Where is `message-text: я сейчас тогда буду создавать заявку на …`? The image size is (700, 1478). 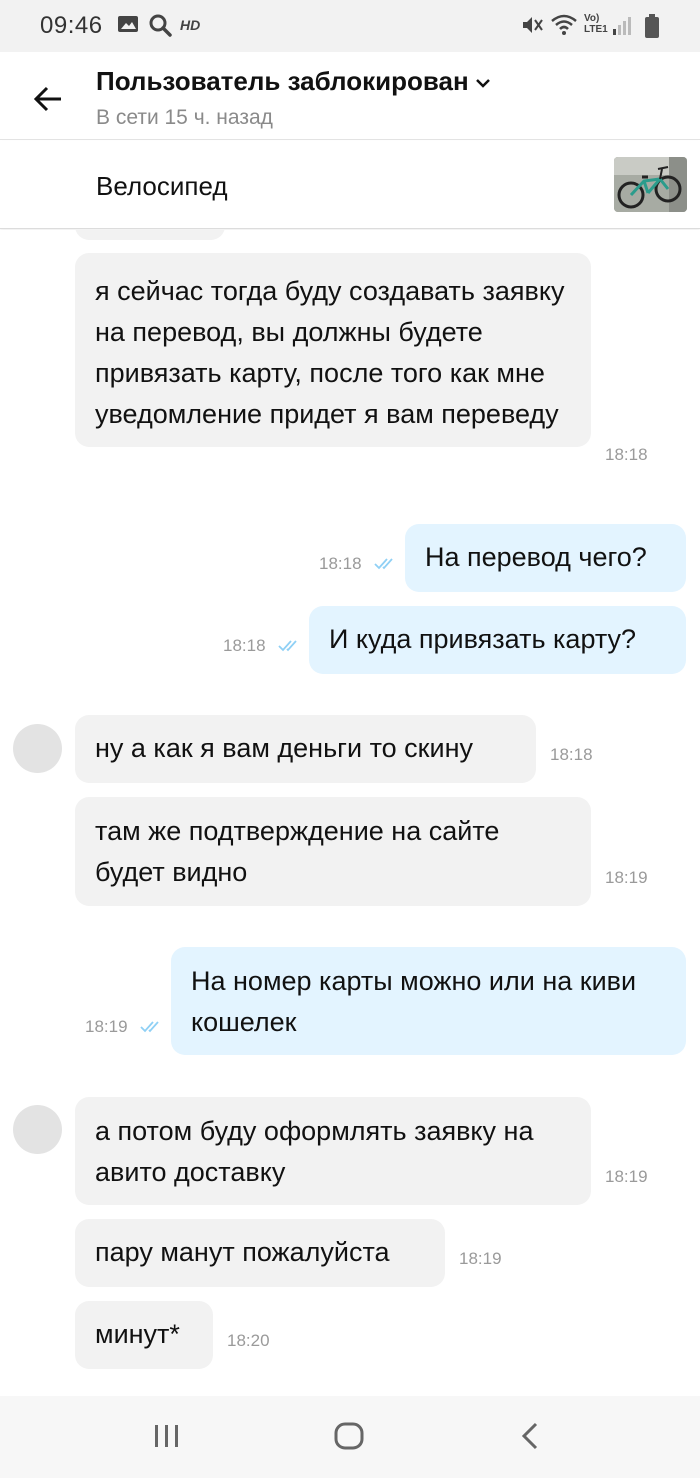
message-text: я сейчас тогда буду создавать заявку на … is located at coordinates (330, 352).